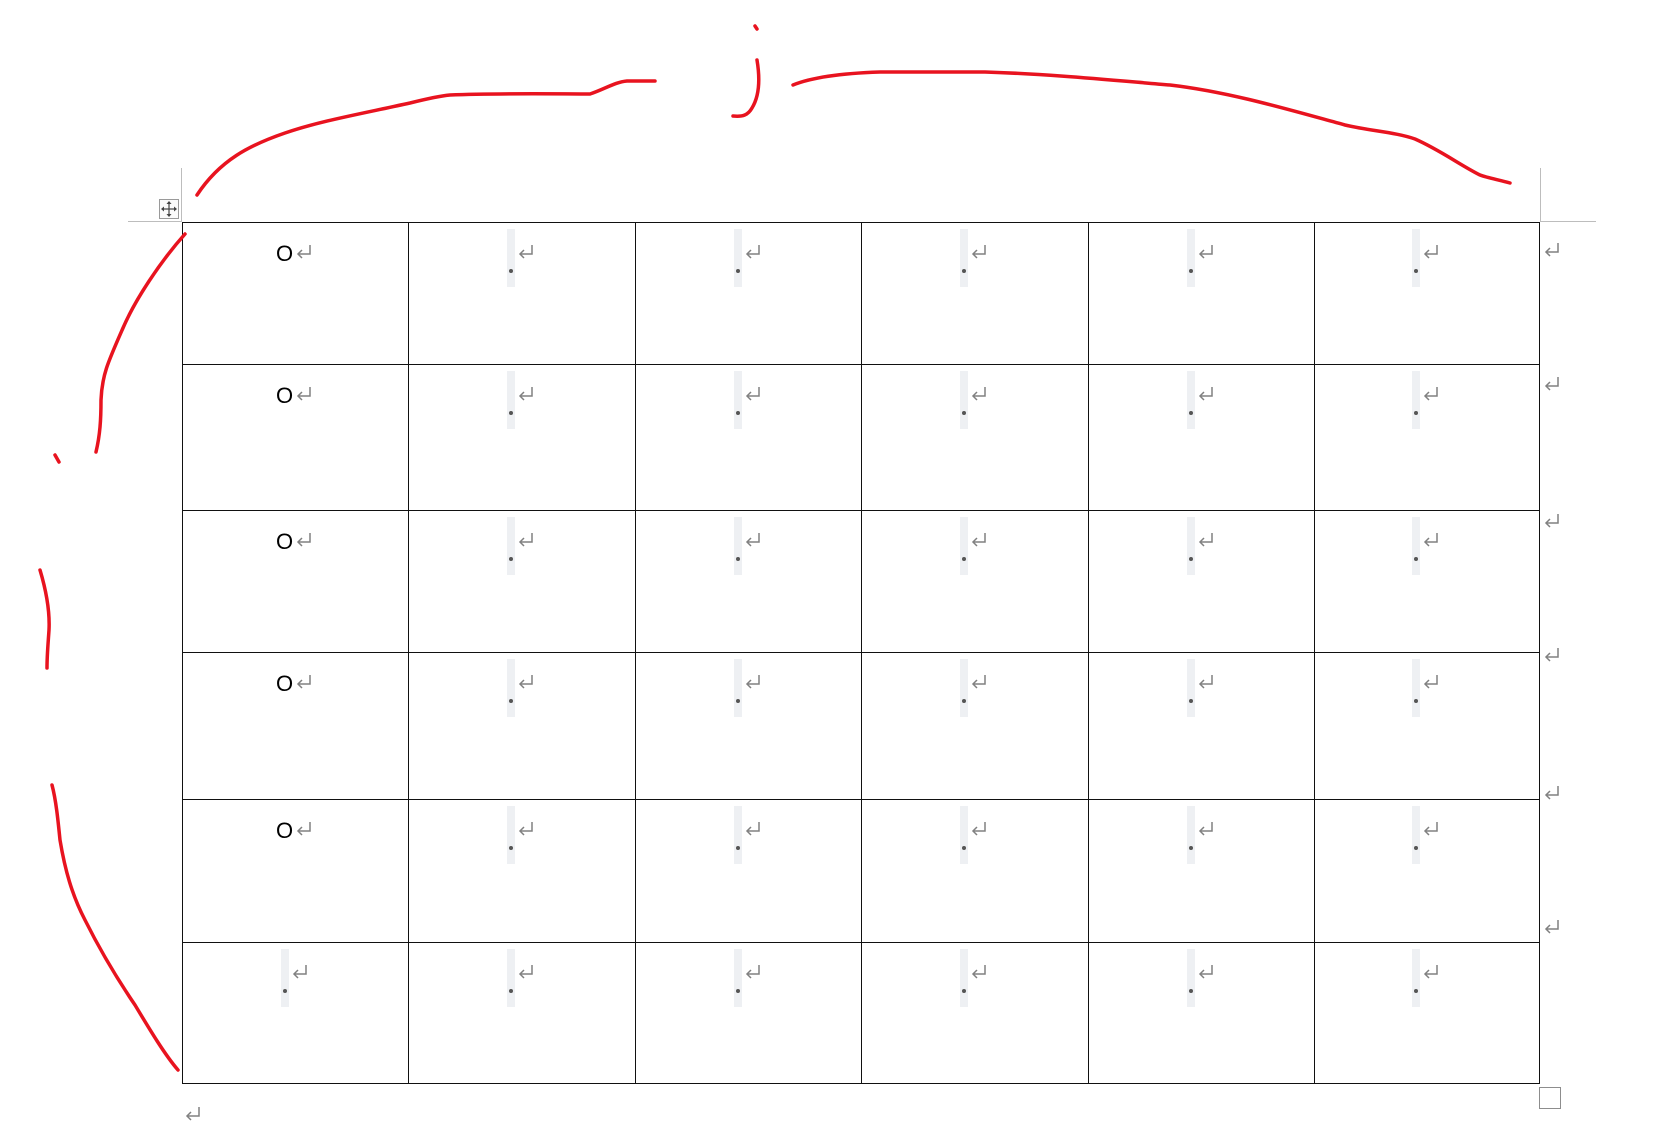  Describe the element at coordinates (169, 209) in the screenshot. I see `table-move-handle` at that location.